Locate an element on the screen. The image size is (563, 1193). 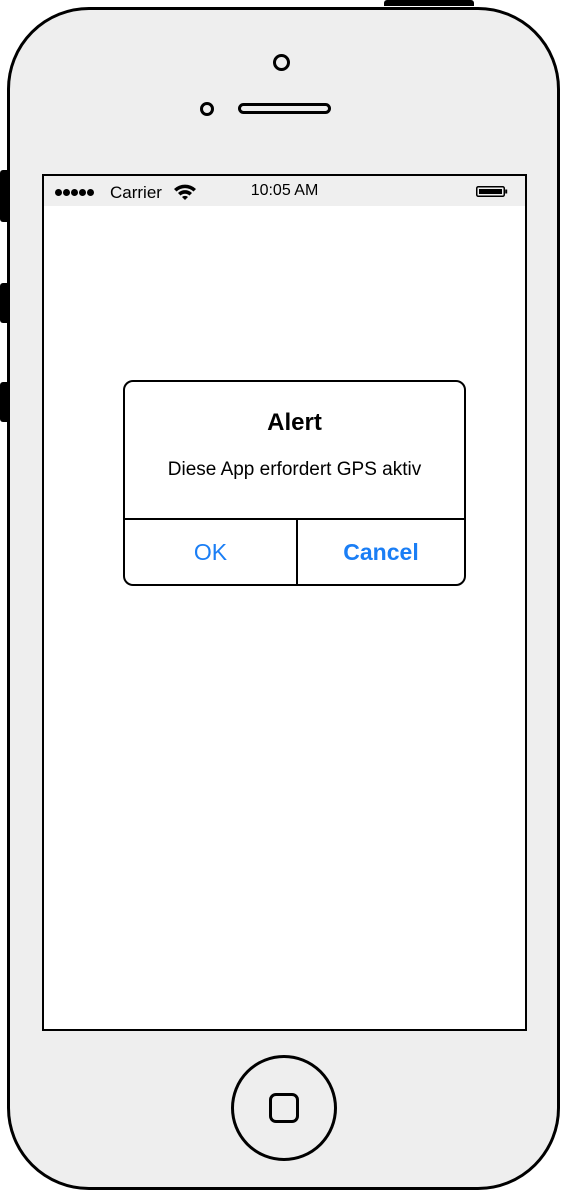
power-button is located at coordinates (429, 3).